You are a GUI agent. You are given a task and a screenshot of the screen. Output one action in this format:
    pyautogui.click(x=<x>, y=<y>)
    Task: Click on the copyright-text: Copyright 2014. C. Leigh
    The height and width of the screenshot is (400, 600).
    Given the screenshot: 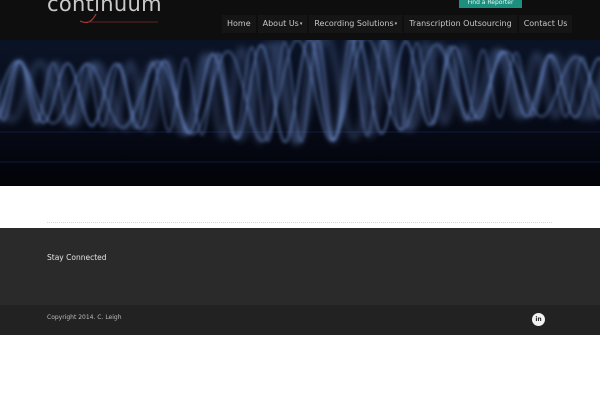 What is the action you would take?
    pyautogui.click(x=84, y=317)
    